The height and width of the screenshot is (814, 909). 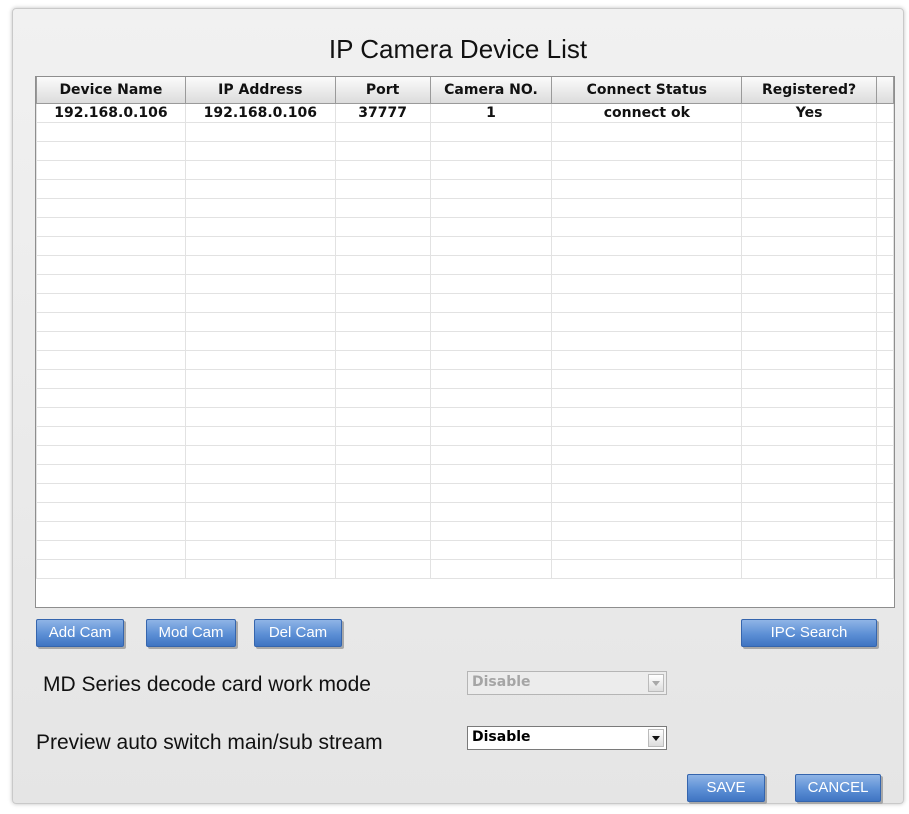 What do you see at coordinates (567, 738) in the screenshot?
I see `preview-stream-select: Disable` at bounding box center [567, 738].